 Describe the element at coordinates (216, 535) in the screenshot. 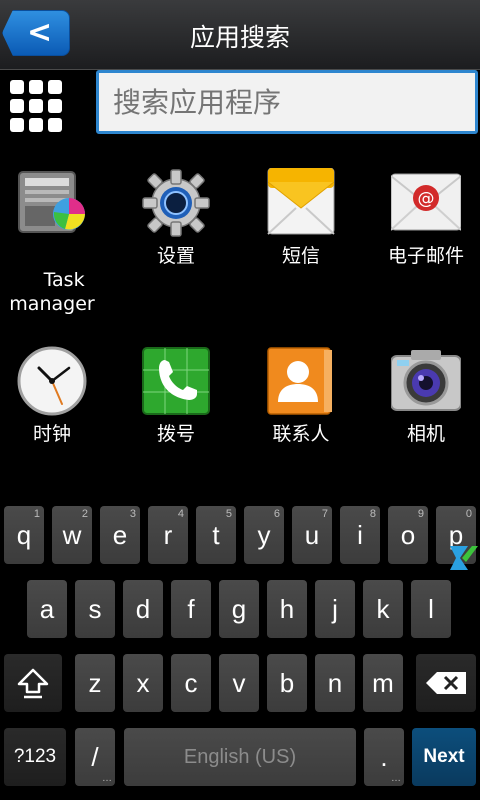

I see `key-t: t5` at that location.